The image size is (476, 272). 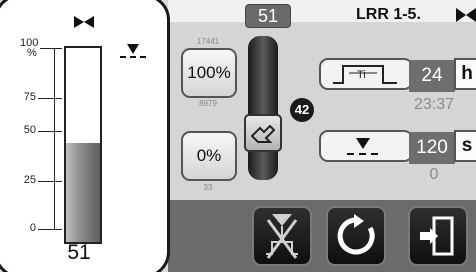 I want to click on valve-slider, so click(x=263, y=108).